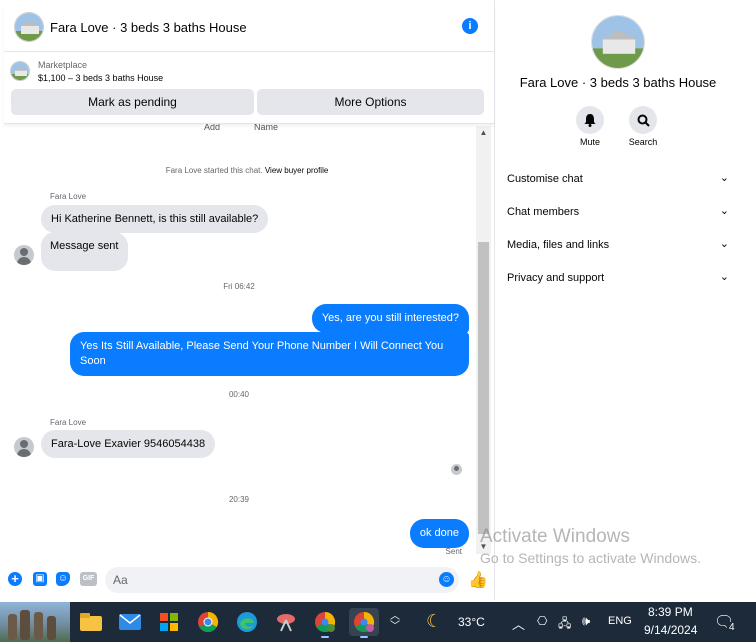 This screenshot has width=756, height=642. Describe the element at coordinates (100, 78) in the screenshot. I see `listing-title: $1,100 – 3 beds 3 baths House` at that location.